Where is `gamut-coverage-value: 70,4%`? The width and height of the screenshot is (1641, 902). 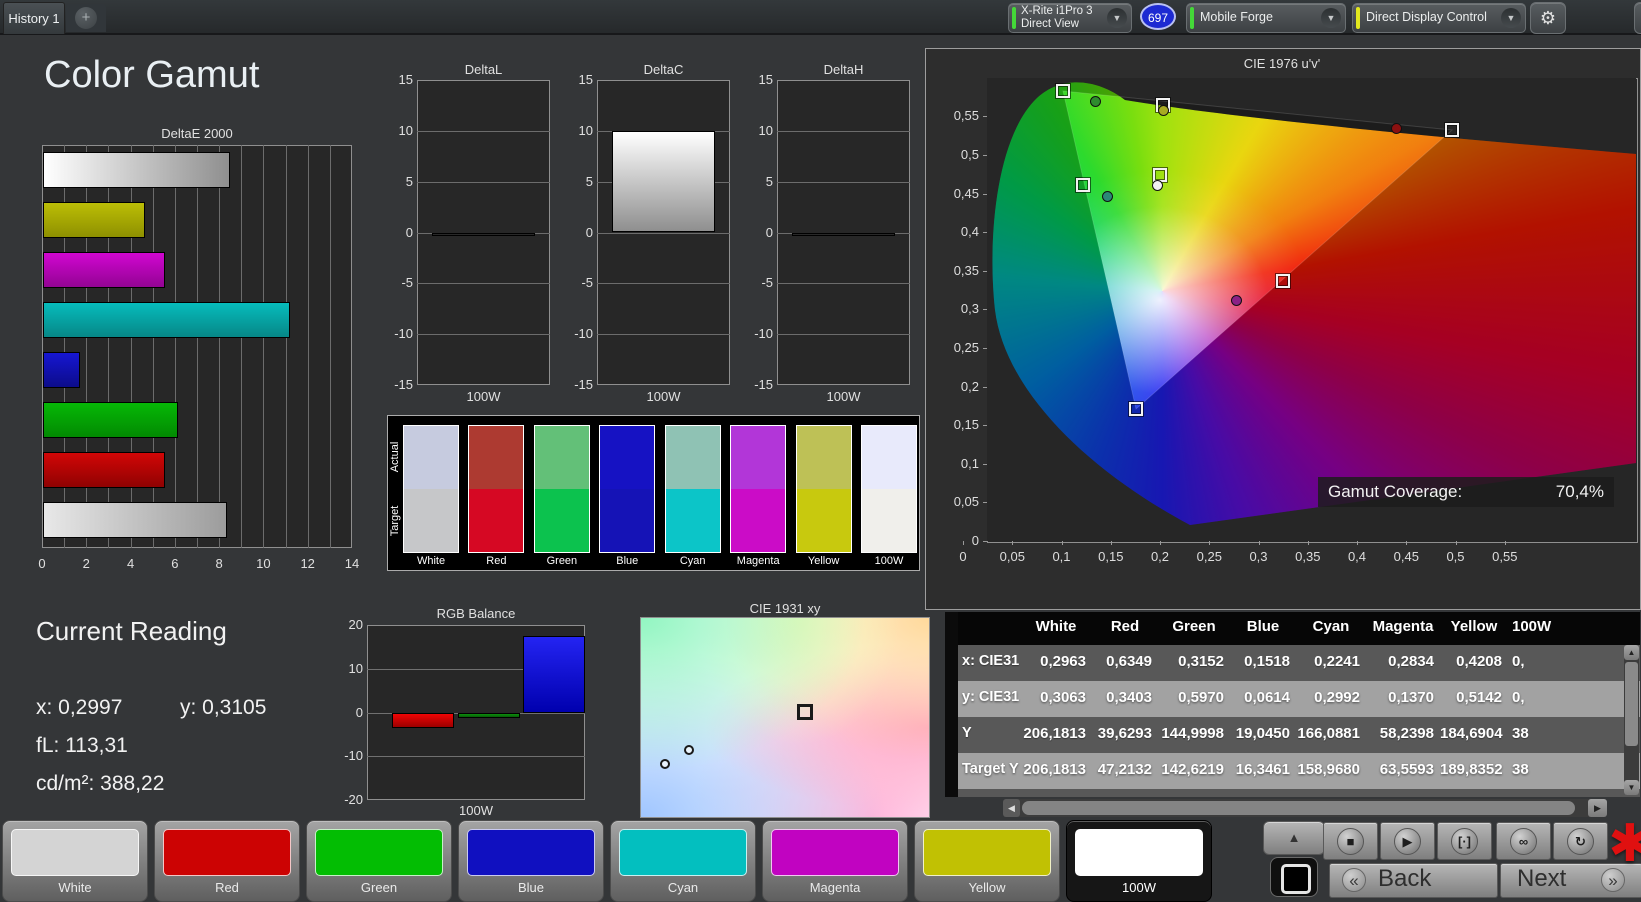
gamut-coverage-value: 70,4% is located at coordinates (1579, 491).